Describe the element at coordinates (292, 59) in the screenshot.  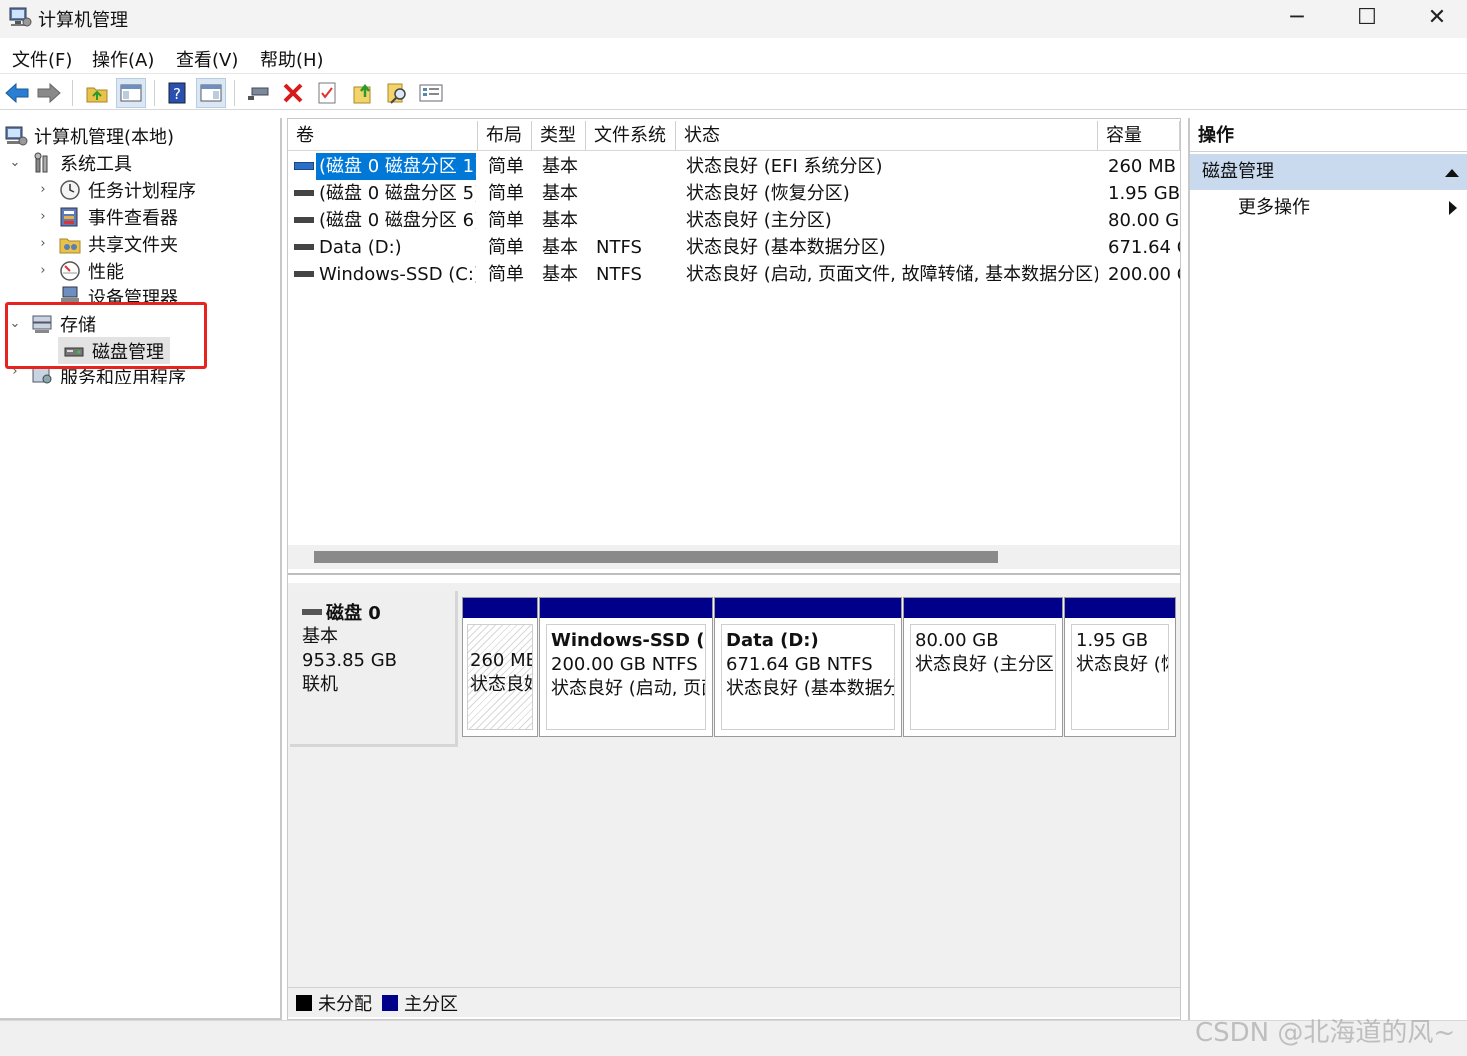
I see `menu-help: 帮助(H)` at that location.